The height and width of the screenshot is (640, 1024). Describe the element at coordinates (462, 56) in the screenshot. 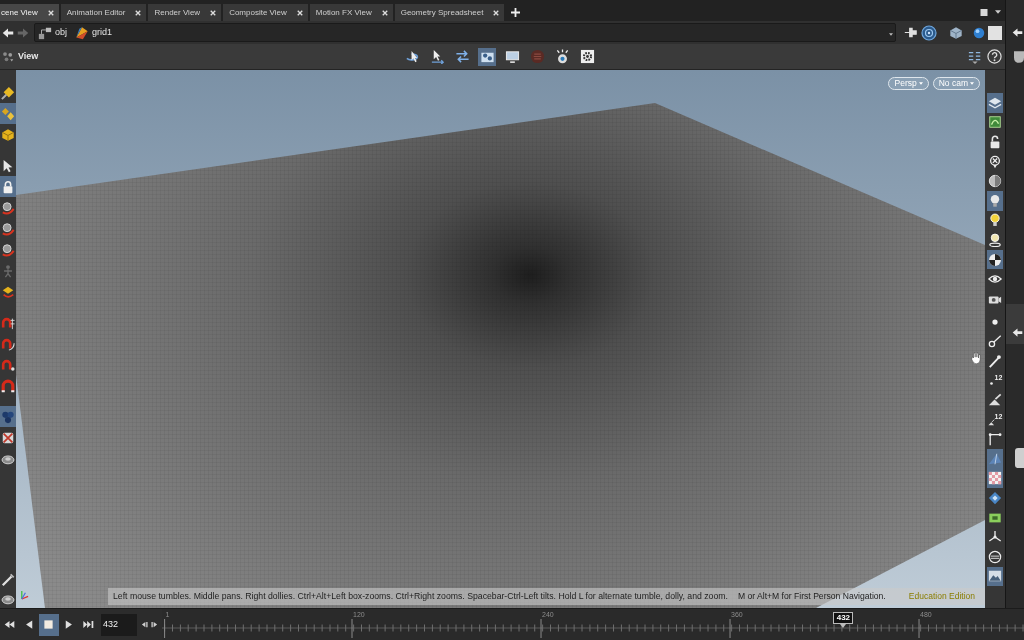

I see `swap-arrows-icon` at that location.